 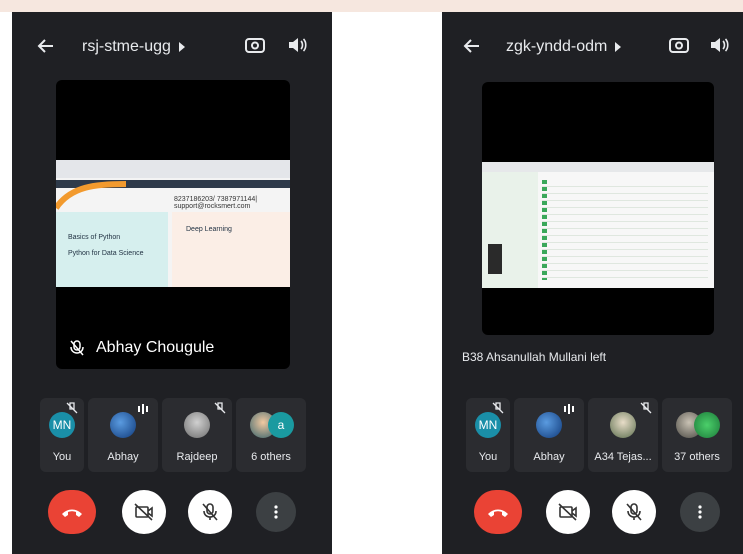 What do you see at coordinates (155, 347) in the screenshot?
I see `presenter-name: Abhay Chougule` at bounding box center [155, 347].